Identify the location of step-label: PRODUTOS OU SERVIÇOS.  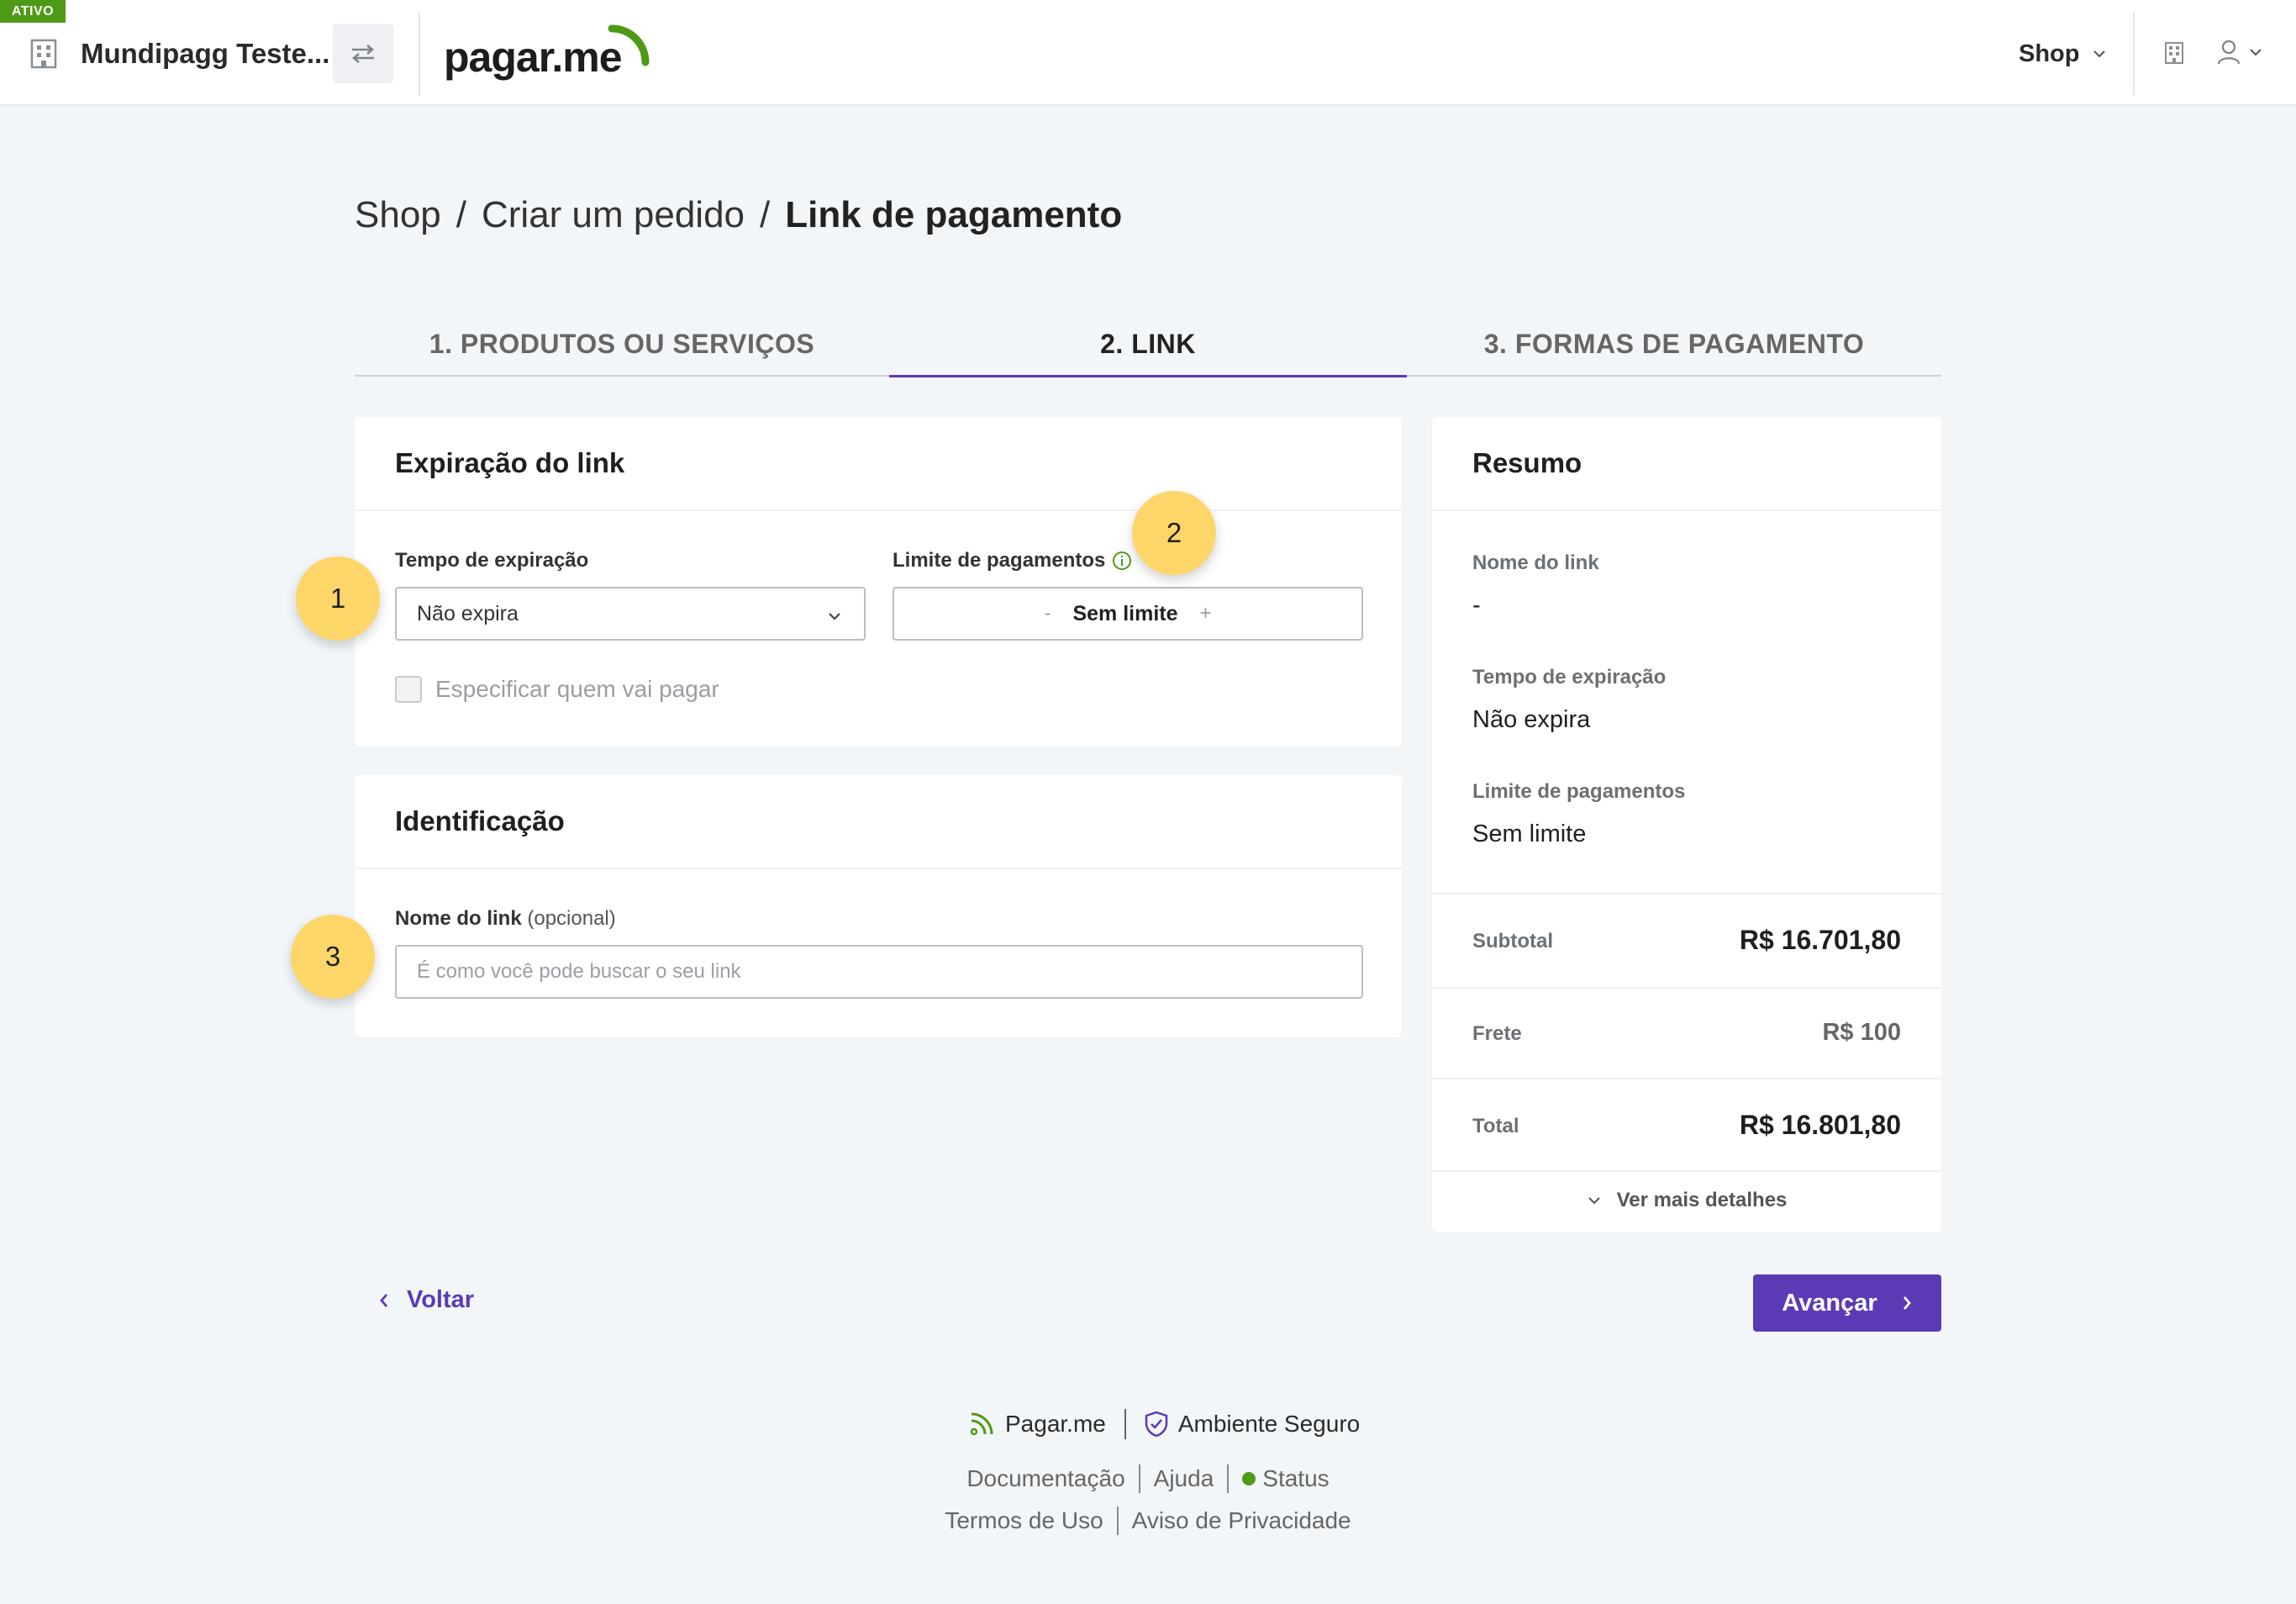
(637, 343).